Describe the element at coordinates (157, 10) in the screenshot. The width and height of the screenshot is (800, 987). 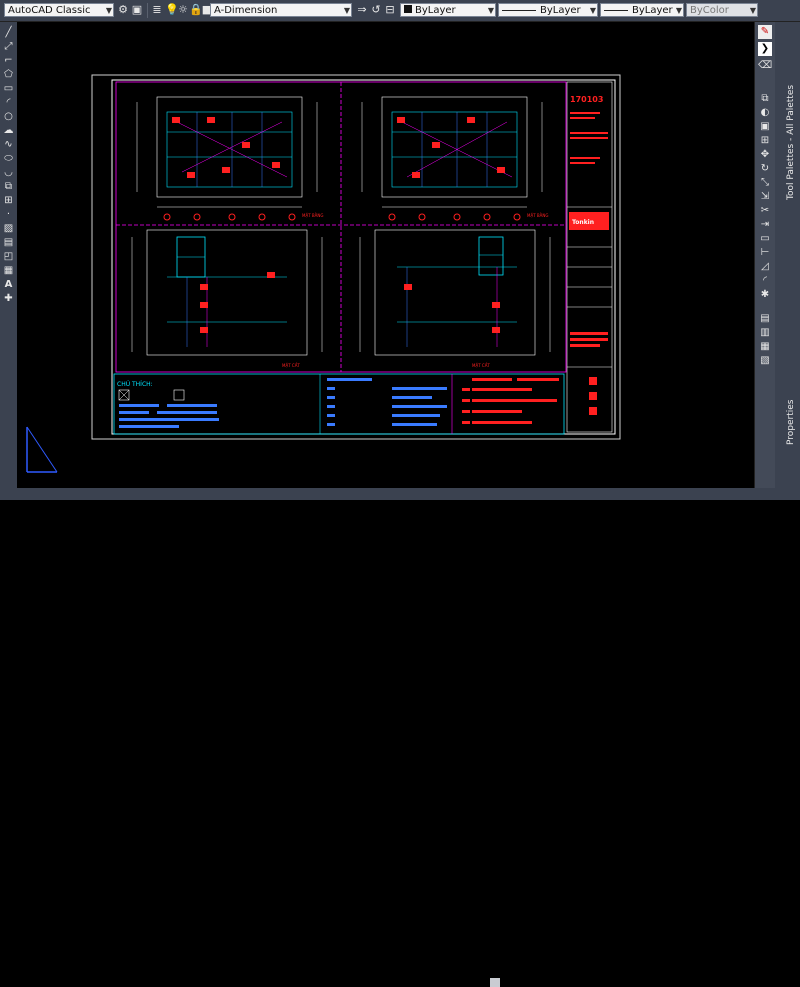
I see `layer-properties-icon: ≣` at that location.